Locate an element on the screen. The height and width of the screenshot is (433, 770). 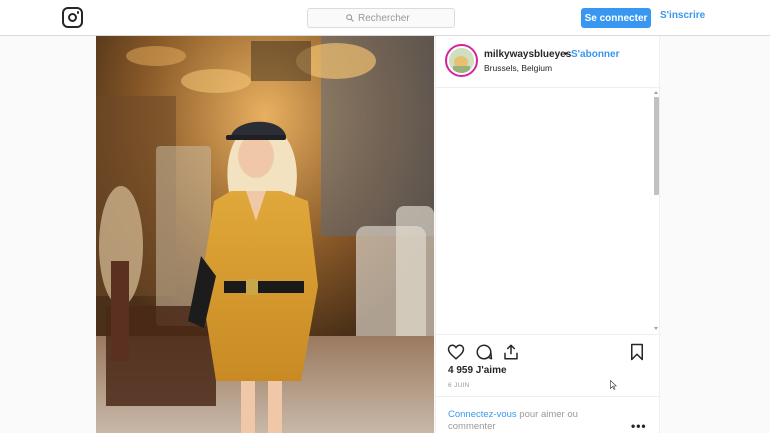
more-options-icon: ••• is located at coordinates (639, 426).